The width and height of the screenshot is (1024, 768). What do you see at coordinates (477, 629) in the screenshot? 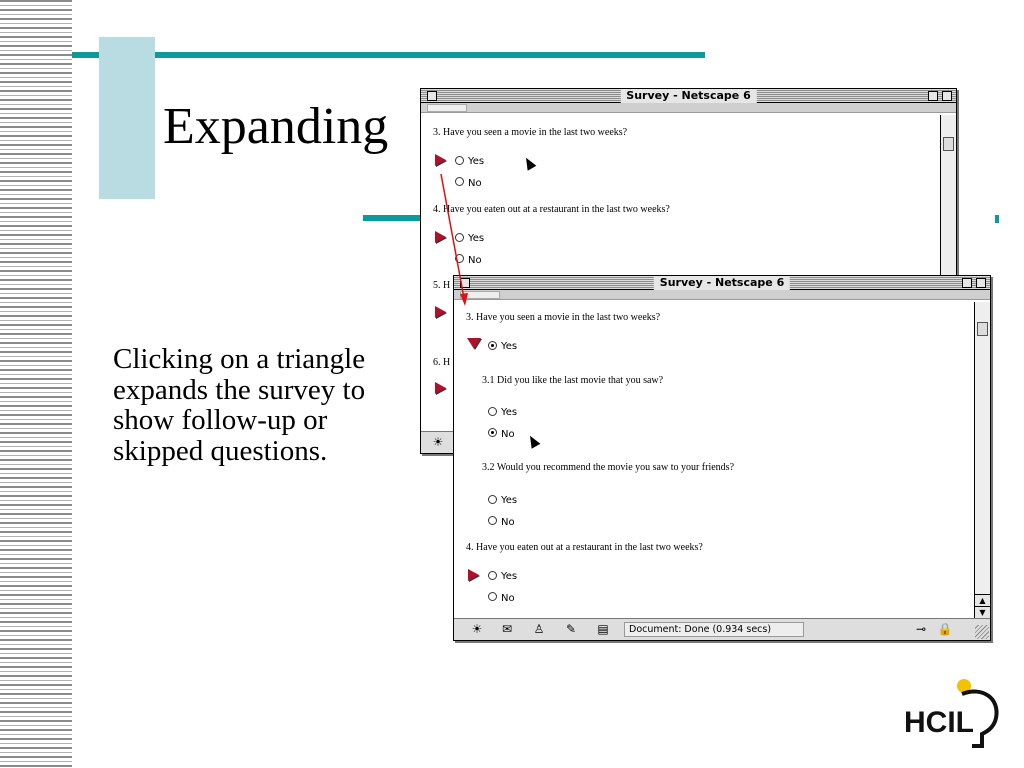
I see `navigator-icon: ☀` at bounding box center [477, 629].